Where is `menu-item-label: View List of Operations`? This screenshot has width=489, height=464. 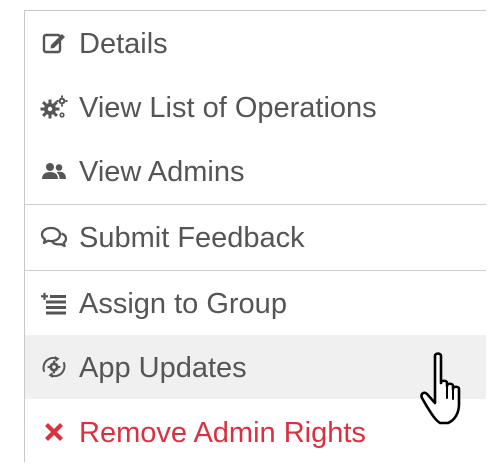
menu-item-label: View List of Operations is located at coordinates (228, 107).